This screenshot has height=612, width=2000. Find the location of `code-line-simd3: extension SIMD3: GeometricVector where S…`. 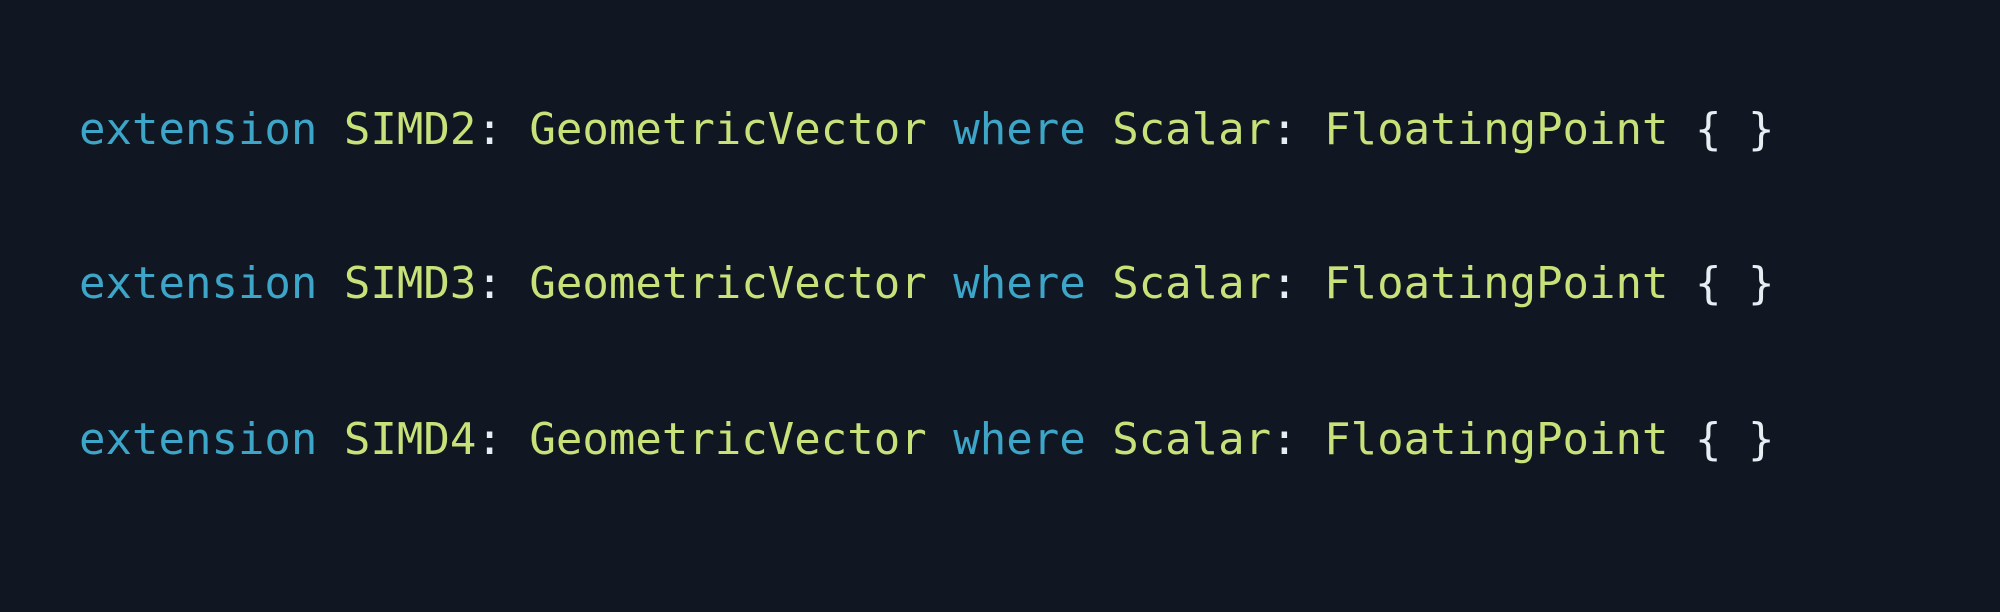

code-line-simd3: extension SIMD3: GeometricVector where S… is located at coordinates (927, 284).